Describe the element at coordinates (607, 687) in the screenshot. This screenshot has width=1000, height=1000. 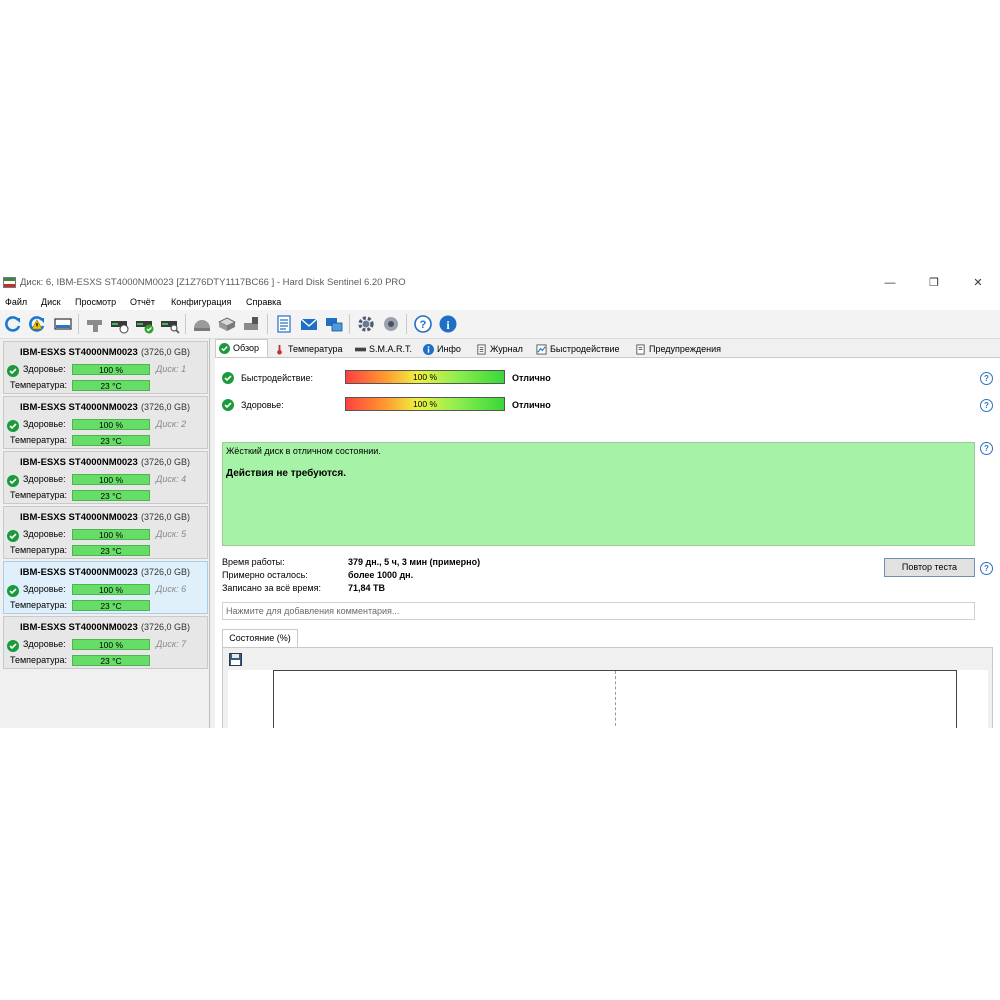
I see `state-chart-panel` at that location.